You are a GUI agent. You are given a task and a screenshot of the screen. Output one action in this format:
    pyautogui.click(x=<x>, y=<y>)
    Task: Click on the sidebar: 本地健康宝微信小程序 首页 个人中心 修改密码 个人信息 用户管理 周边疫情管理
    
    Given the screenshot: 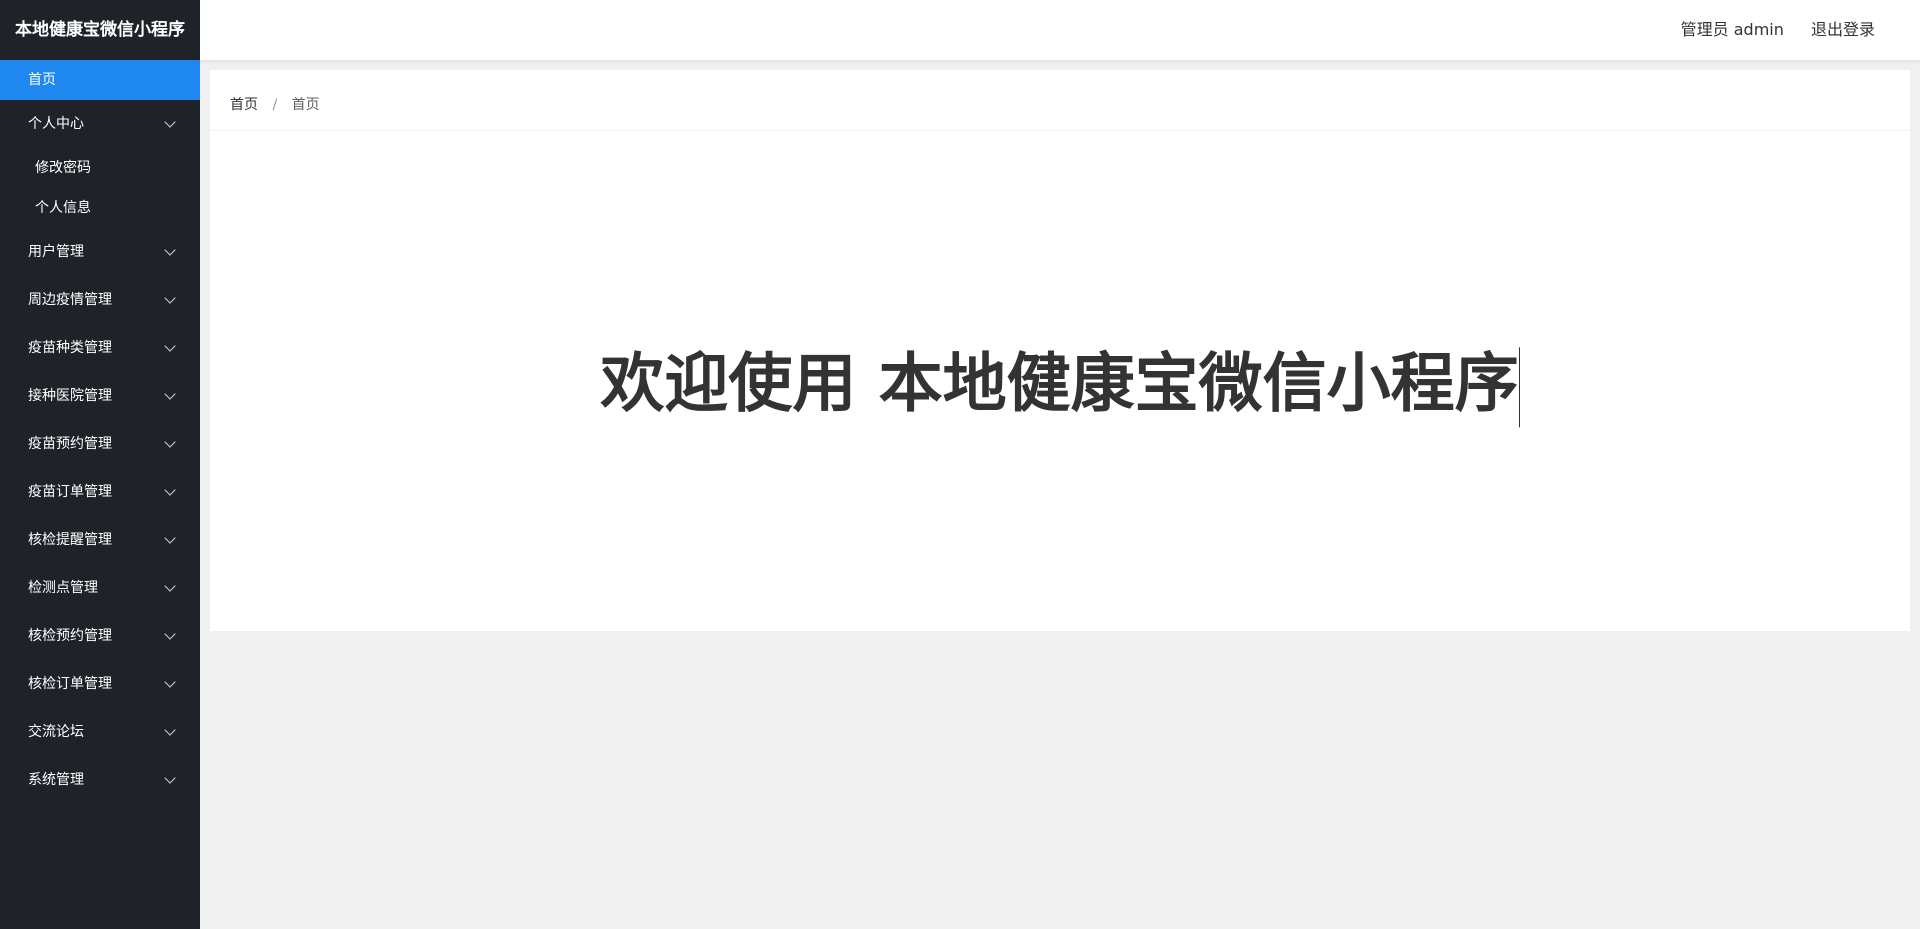 What is the action you would take?
    pyautogui.click(x=100, y=464)
    